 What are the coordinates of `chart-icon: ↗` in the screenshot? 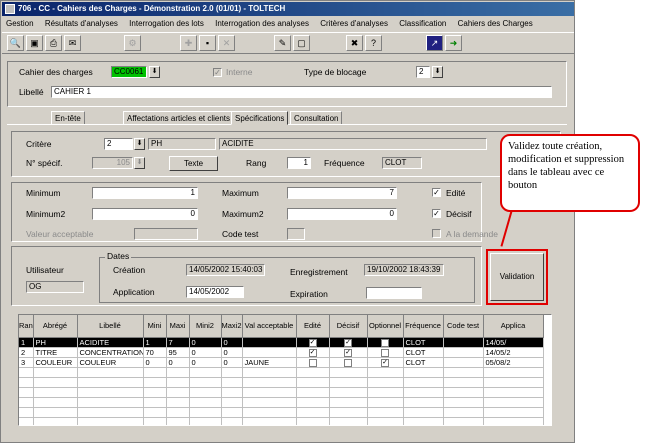 It's located at (434, 43).